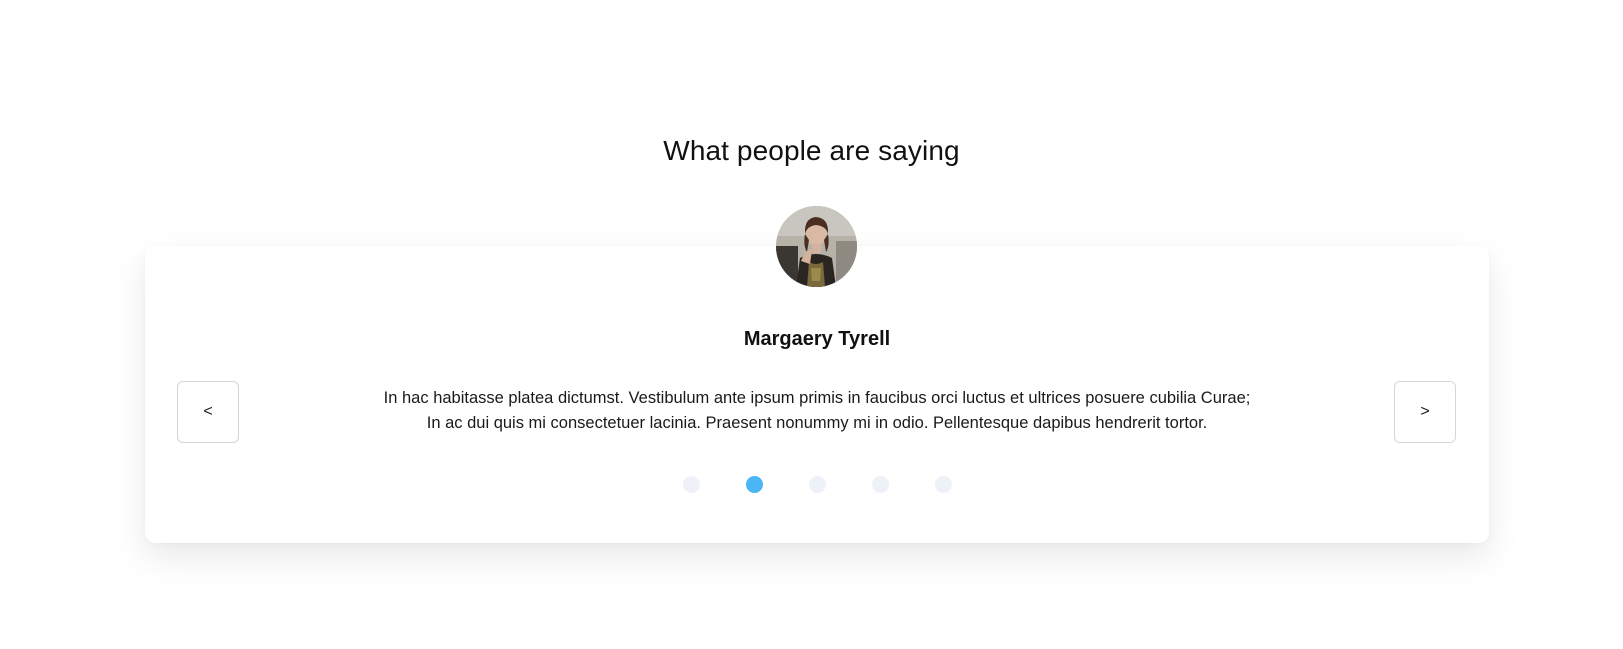  I want to click on testimonial-name: Margaery Tyrell, so click(817, 339).